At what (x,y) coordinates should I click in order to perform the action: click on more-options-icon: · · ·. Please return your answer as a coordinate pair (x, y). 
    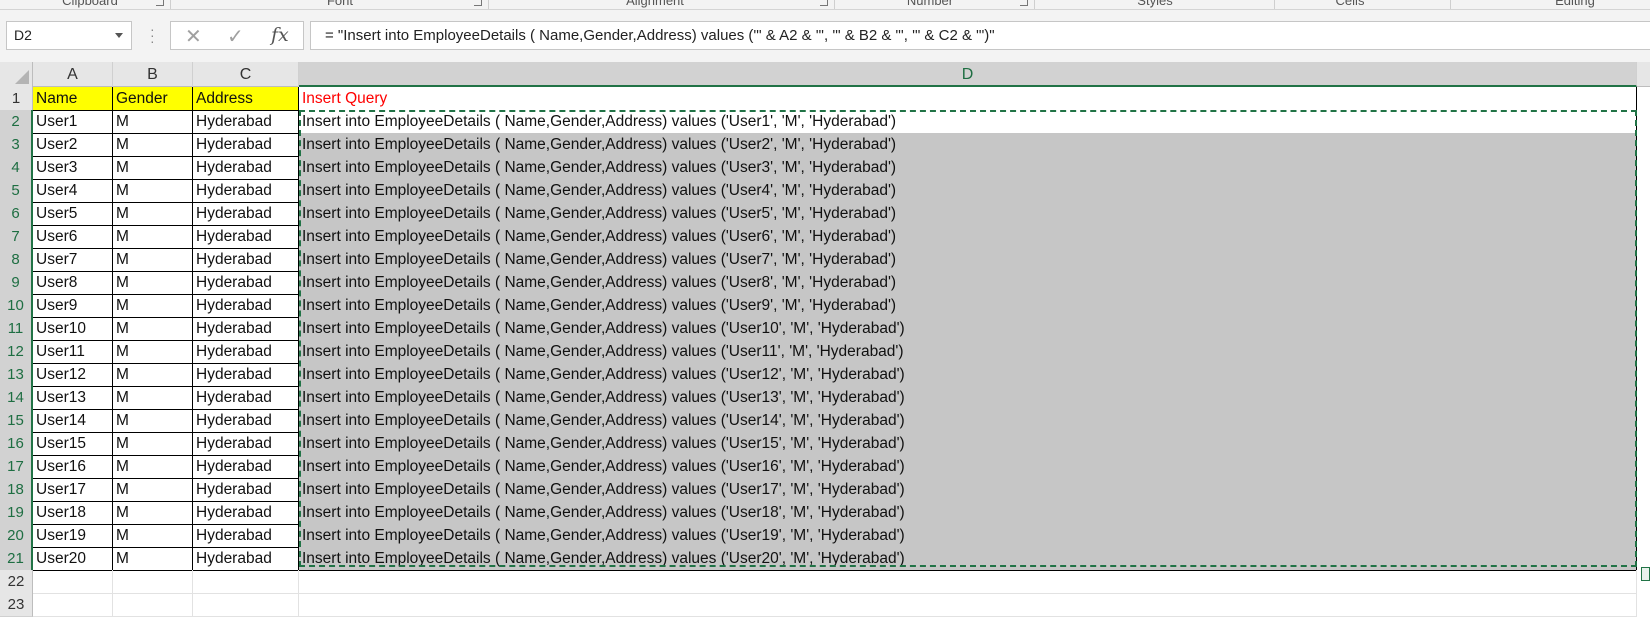
    Looking at the image, I should click on (152, 35).